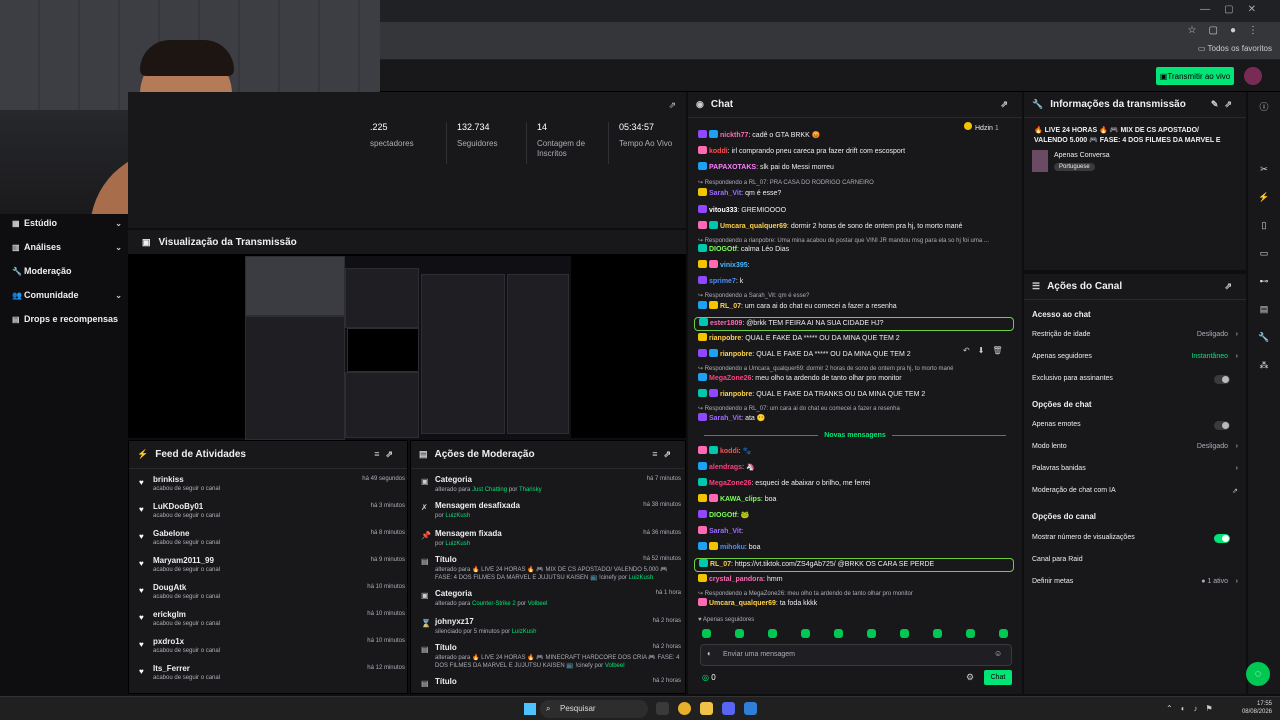  I want to click on info-icon: ⓘ, so click(1264, 107).